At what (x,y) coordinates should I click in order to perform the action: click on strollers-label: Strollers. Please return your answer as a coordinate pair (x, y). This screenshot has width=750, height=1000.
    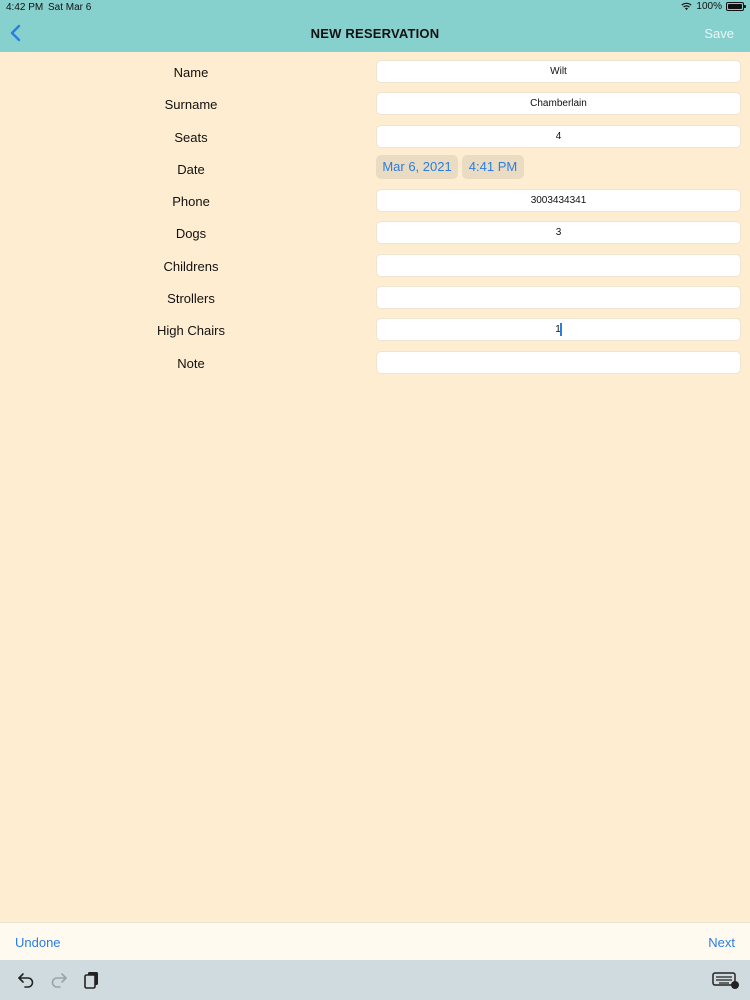
    Looking at the image, I should click on (191, 299).